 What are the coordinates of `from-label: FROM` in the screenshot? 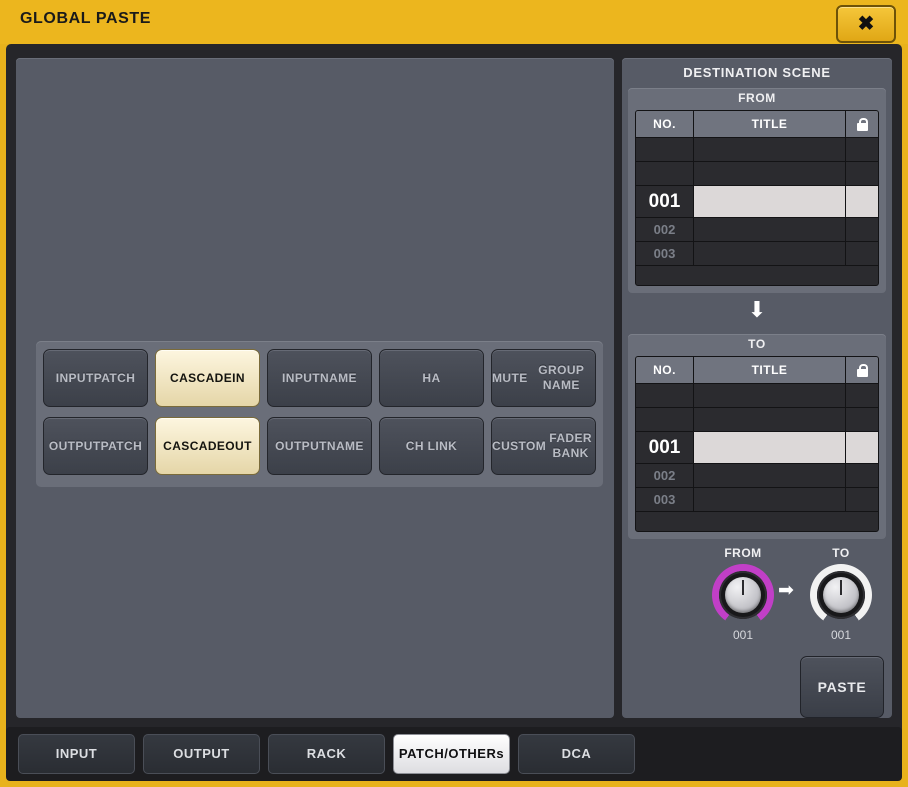 It's located at (757, 98).